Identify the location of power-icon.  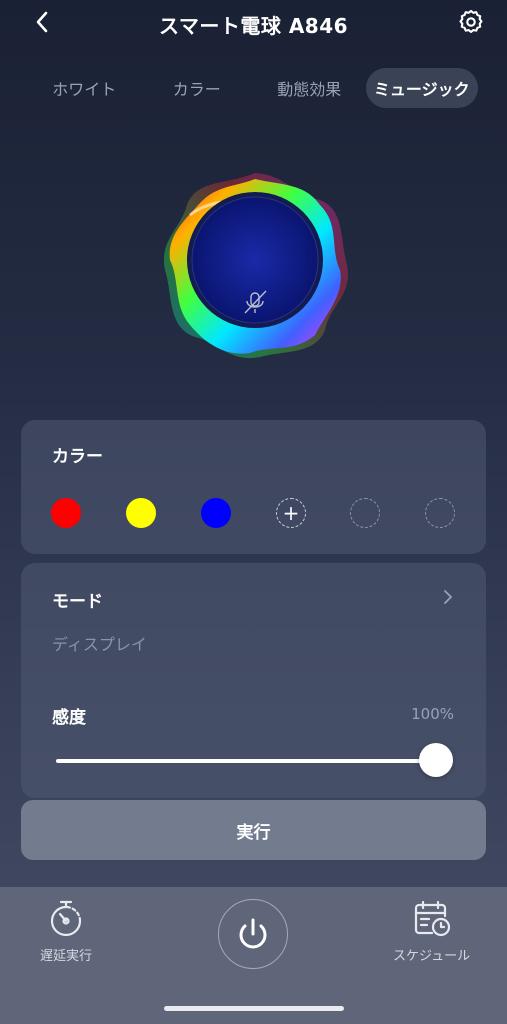
(253, 933).